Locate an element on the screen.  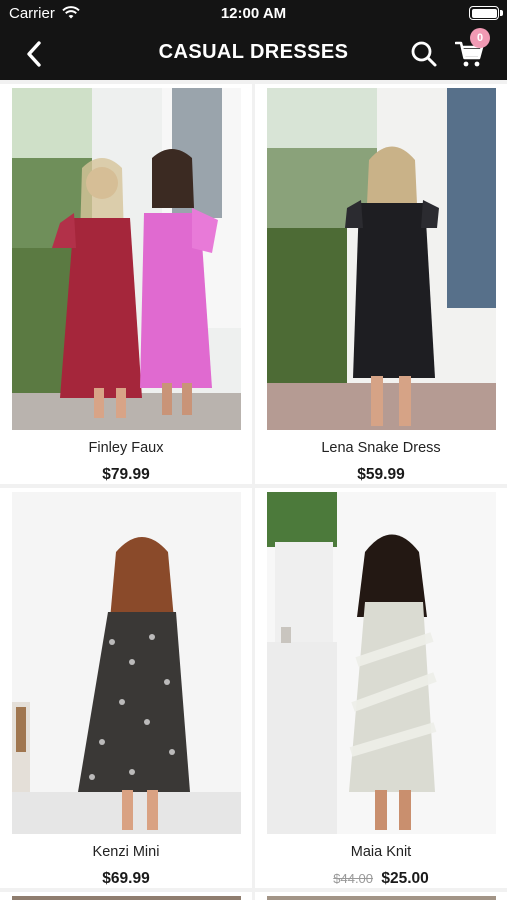
product-price-row: $44.00 $25.00 is located at coordinates (381, 879).